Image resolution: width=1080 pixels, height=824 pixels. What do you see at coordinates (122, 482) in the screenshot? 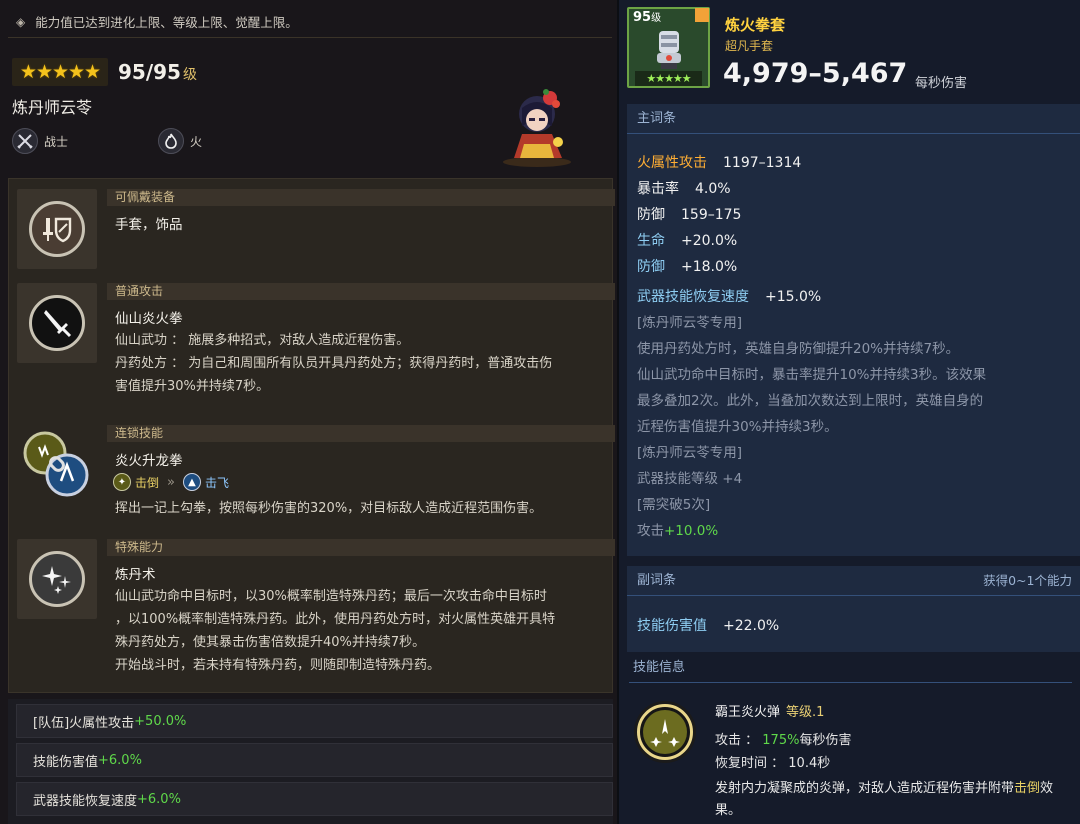
I see `knockdown-icon: ✦` at bounding box center [122, 482].